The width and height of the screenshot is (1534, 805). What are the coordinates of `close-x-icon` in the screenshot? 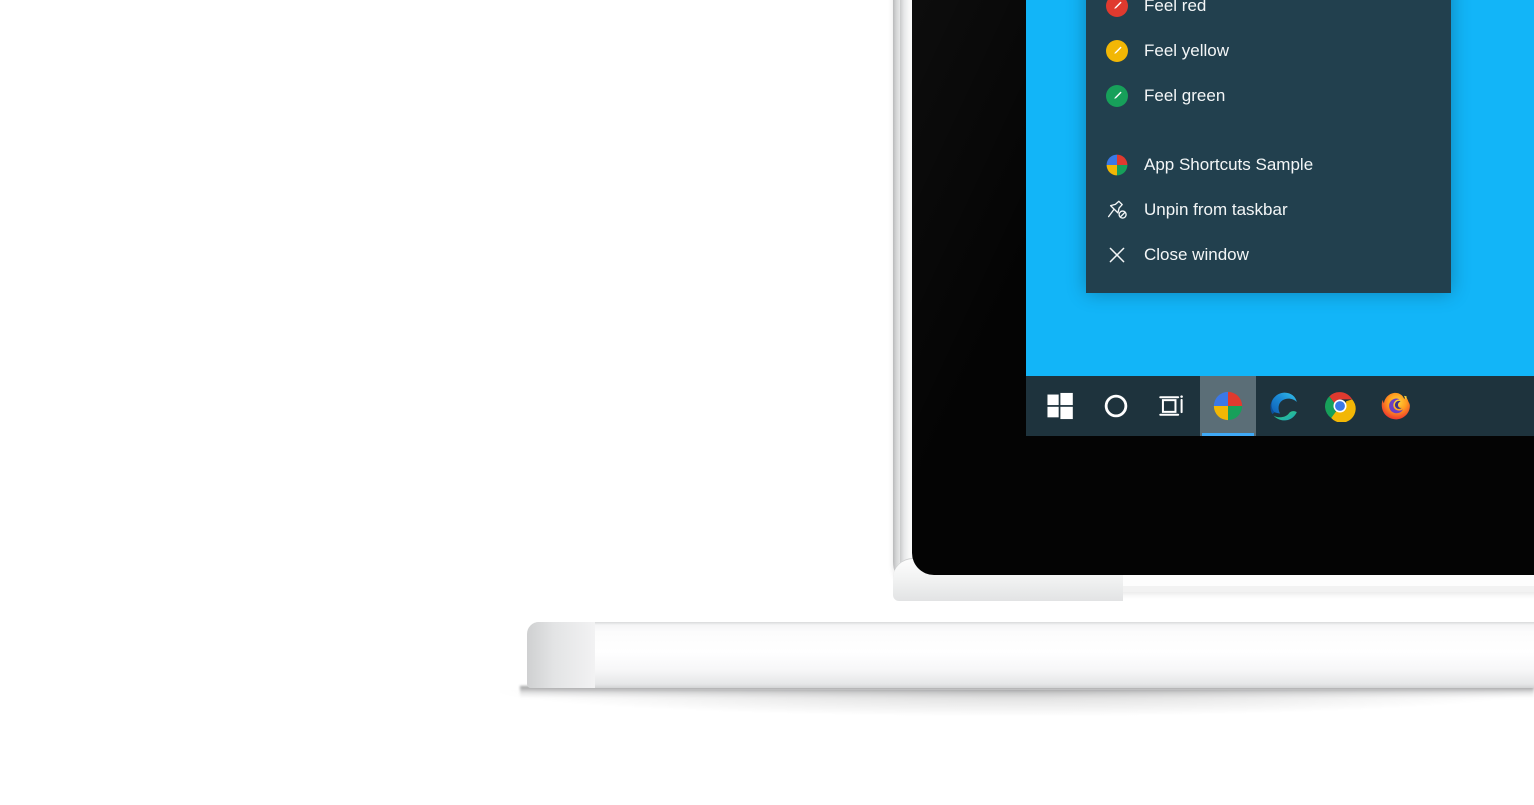 It's located at (1117, 255).